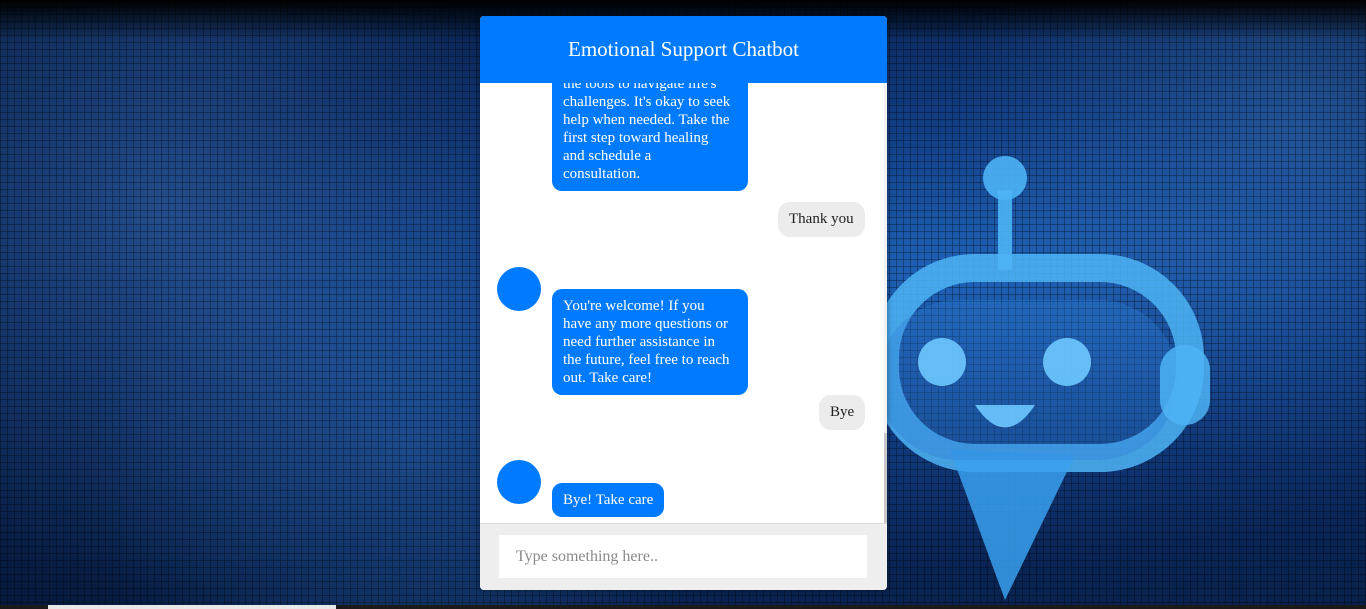  I want to click on message-text: Bye! Take care, so click(608, 500).